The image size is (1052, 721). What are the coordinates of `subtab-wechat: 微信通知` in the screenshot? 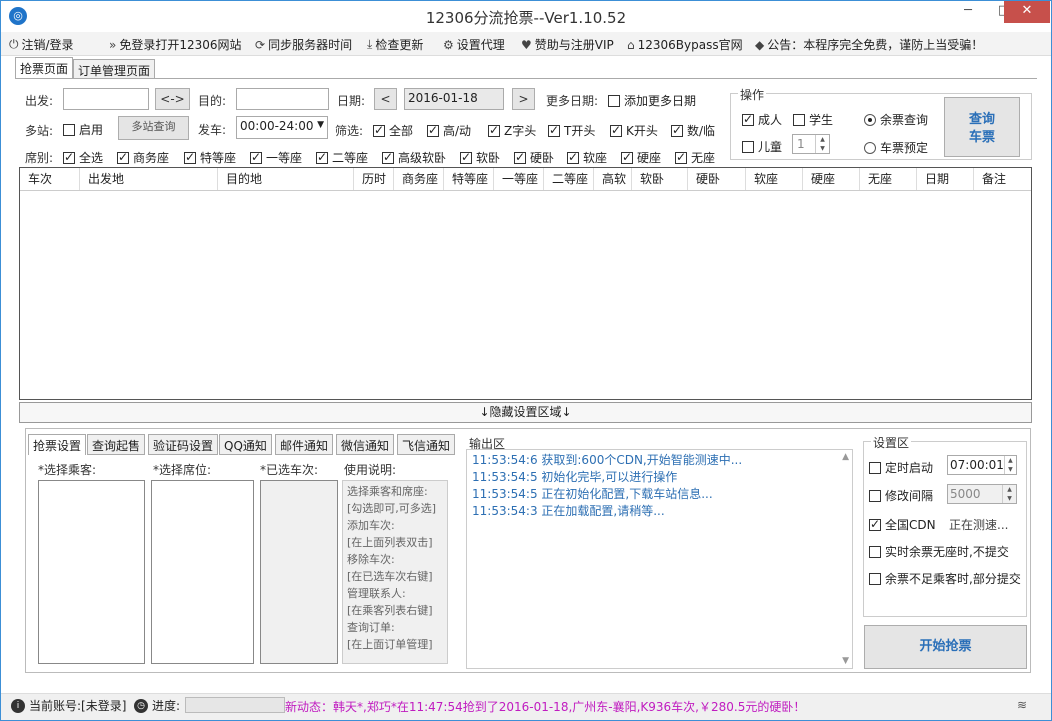 It's located at (365, 444).